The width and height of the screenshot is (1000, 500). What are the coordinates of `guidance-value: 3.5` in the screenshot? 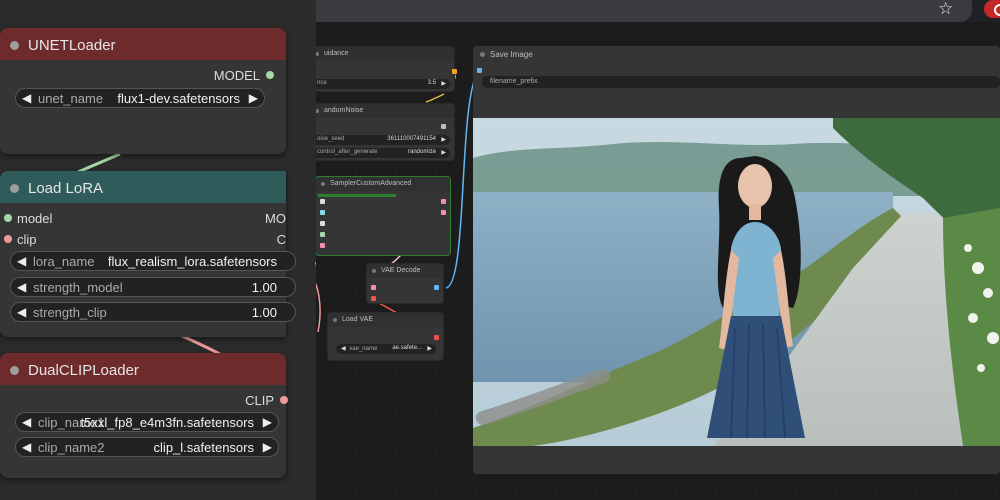 It's located at (431, 83).